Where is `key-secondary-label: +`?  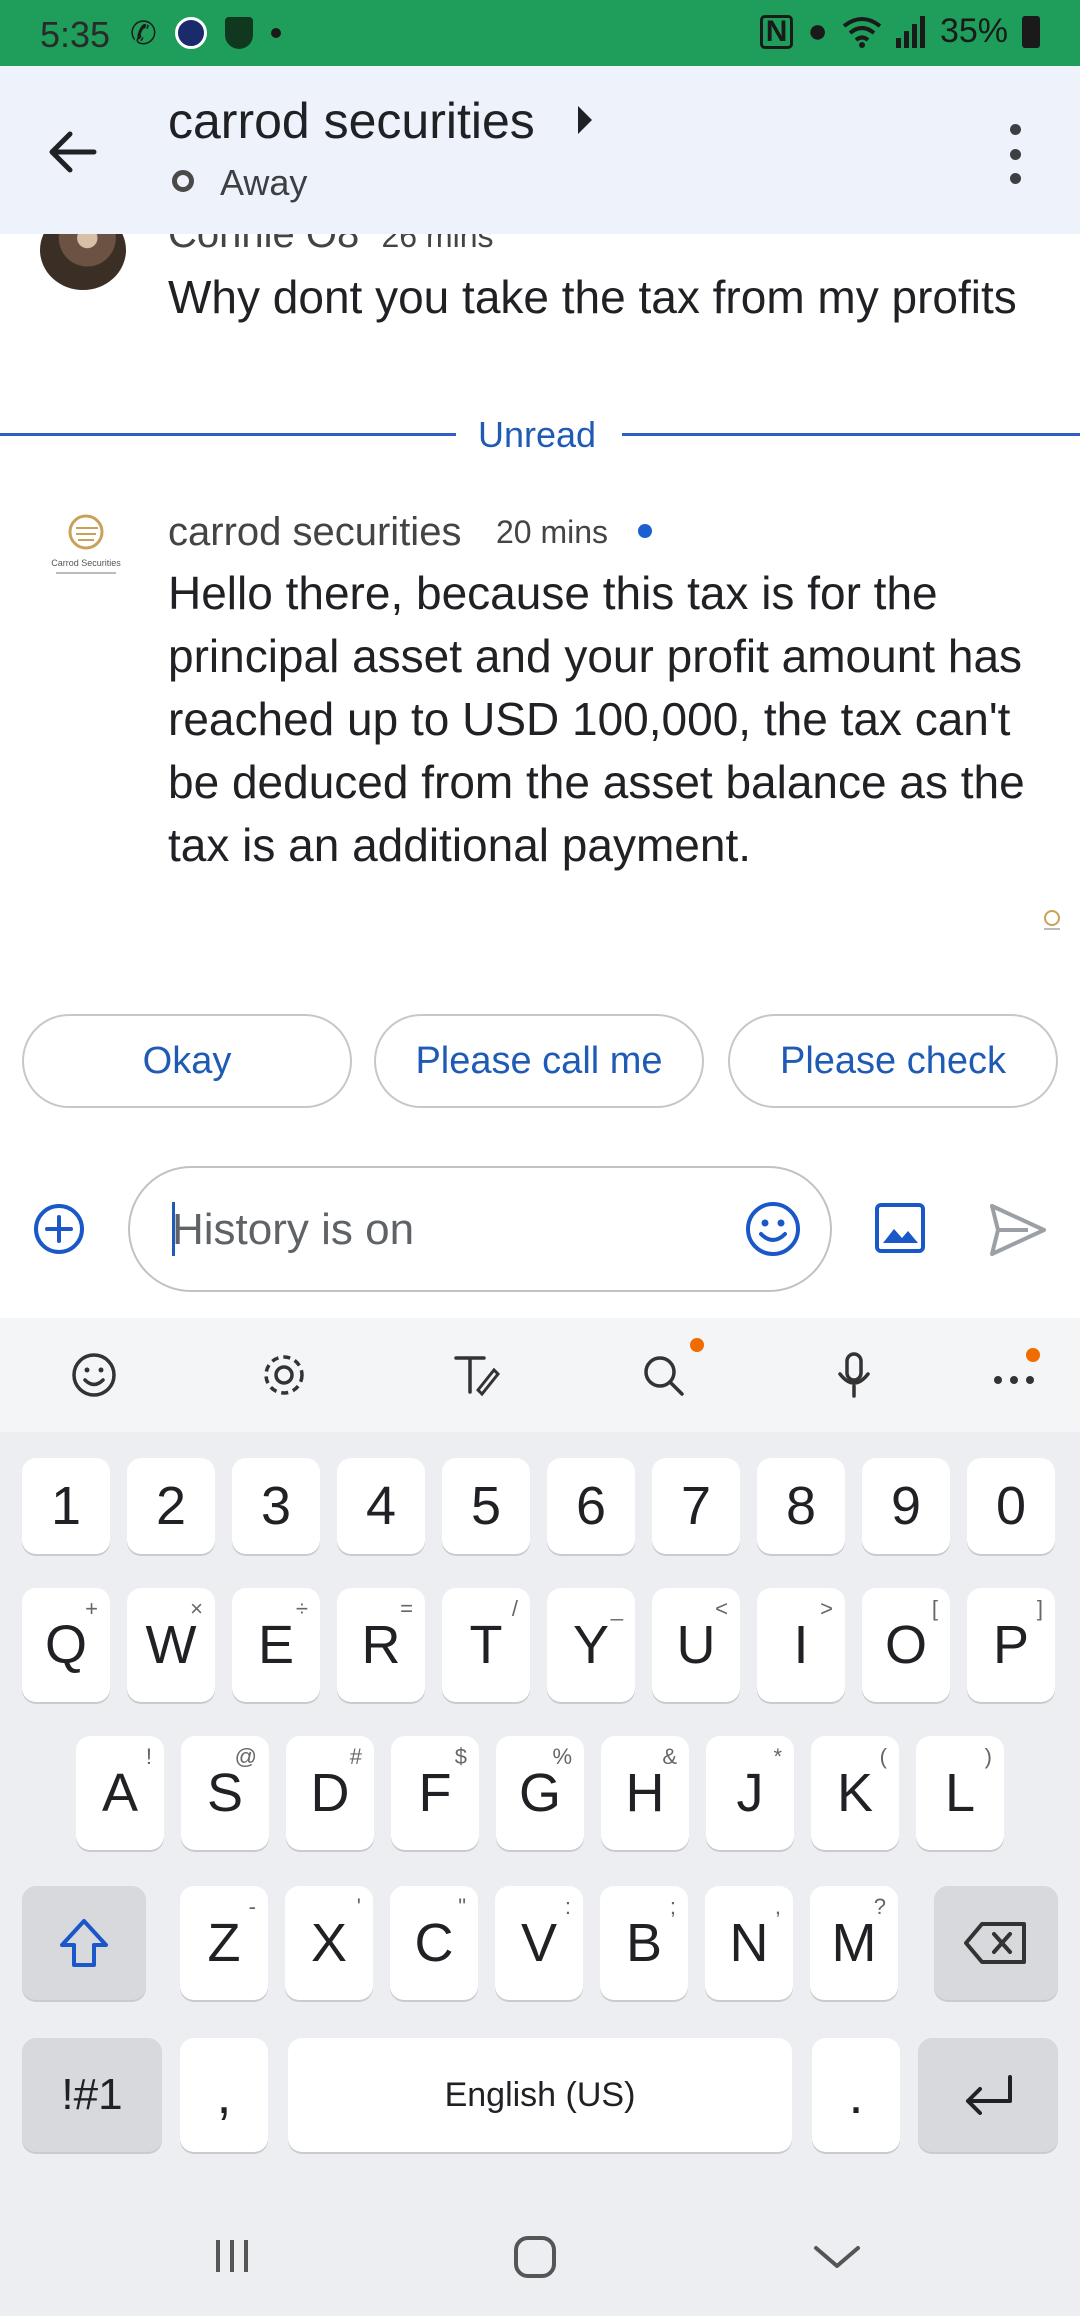 key-secondary-label: + is located at coordinates (91, 1608).